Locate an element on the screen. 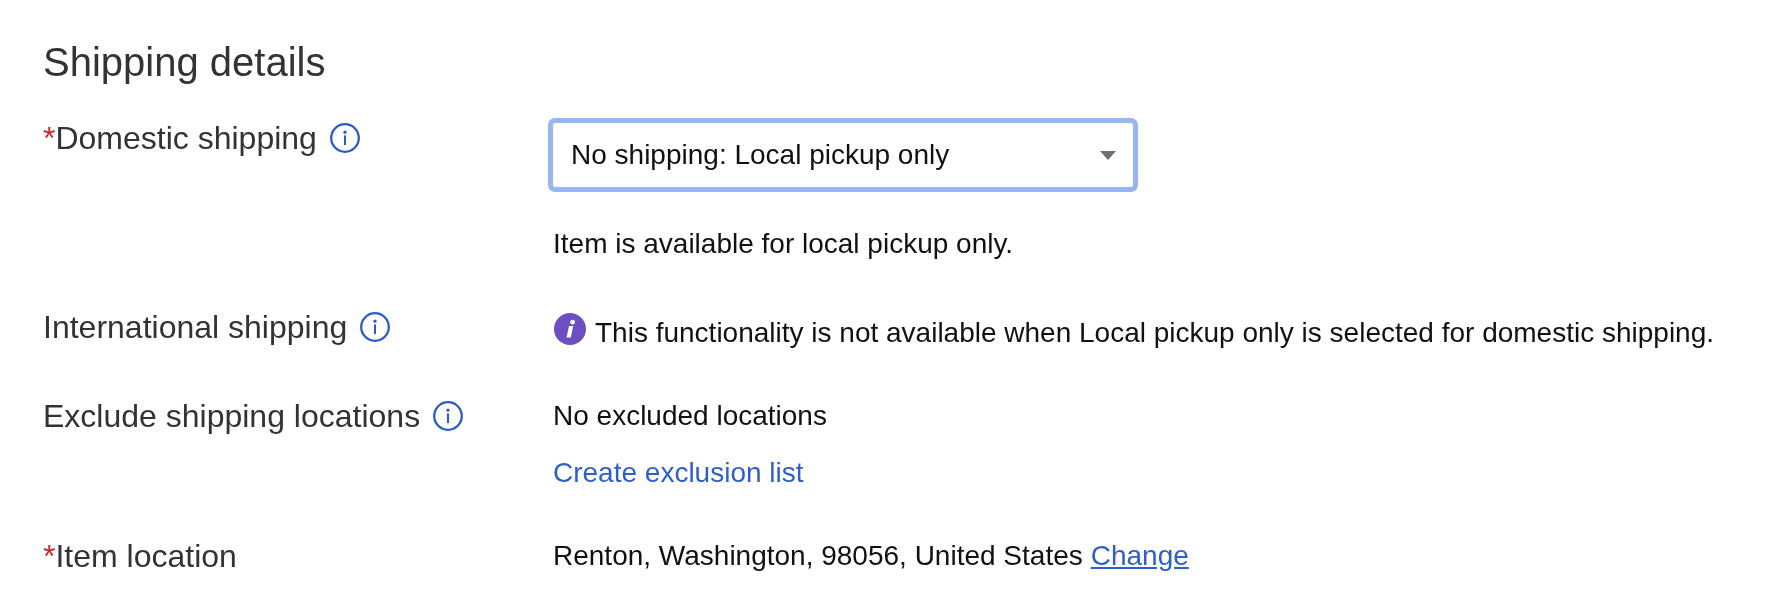  field-label: International shipping is located at coordinates (195, 327).